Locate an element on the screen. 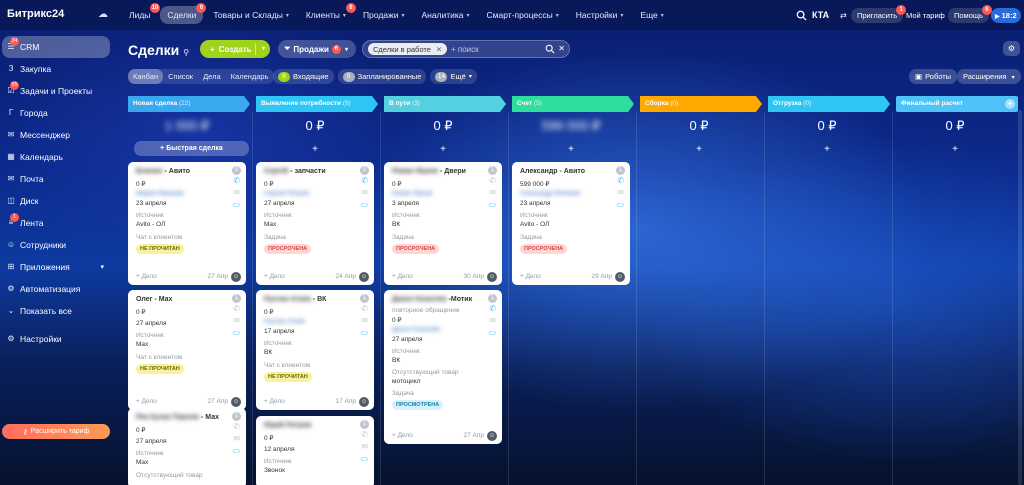 This screenshot has height=485, width=1024. column-header: В пути (3) is located at coordinates (445, 104).